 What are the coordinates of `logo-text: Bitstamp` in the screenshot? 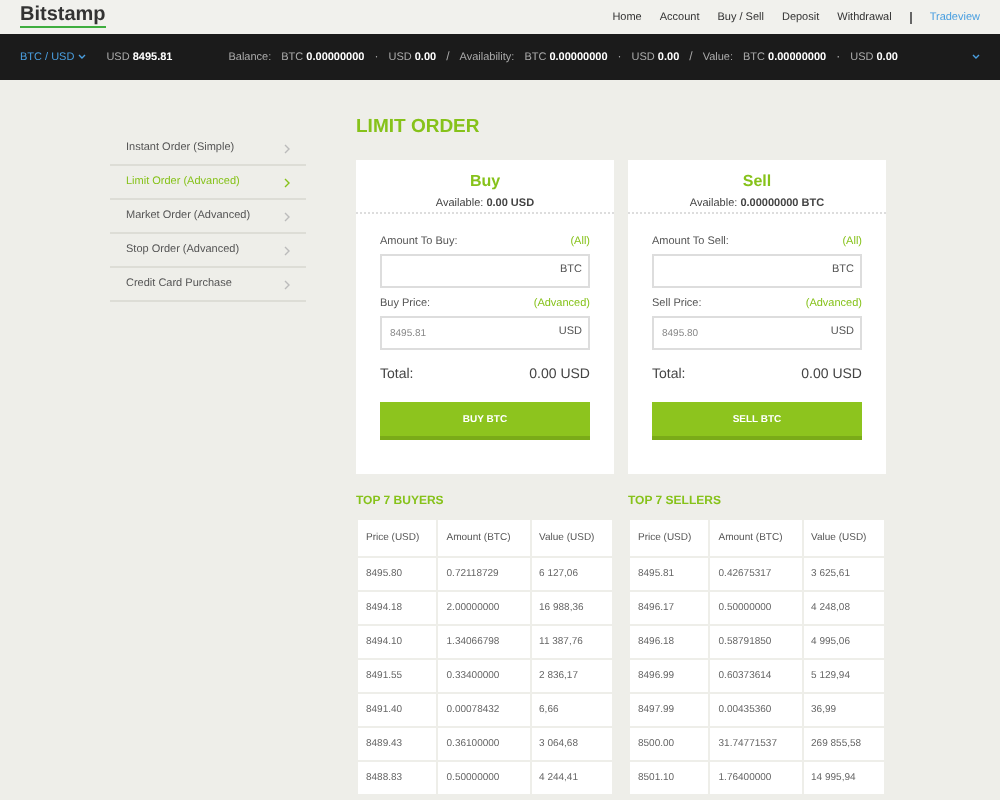 It's located at (63, 17).